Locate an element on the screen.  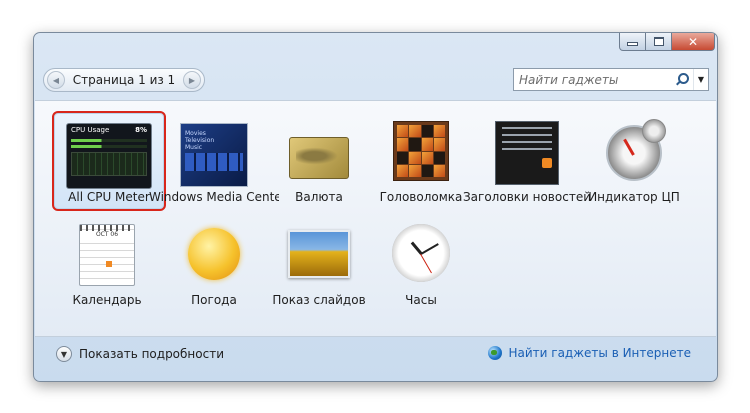
close-button: ✕ is located at coordinates (693, 42).